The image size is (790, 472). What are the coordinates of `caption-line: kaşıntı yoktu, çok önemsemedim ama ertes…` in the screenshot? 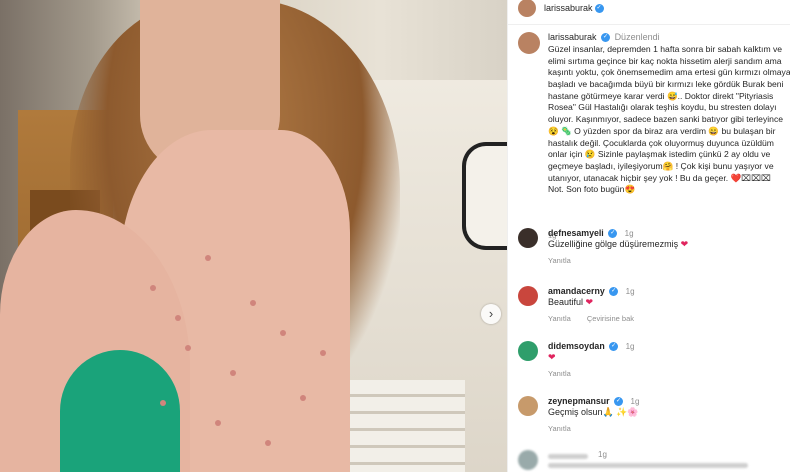 It's located at (669, 72).